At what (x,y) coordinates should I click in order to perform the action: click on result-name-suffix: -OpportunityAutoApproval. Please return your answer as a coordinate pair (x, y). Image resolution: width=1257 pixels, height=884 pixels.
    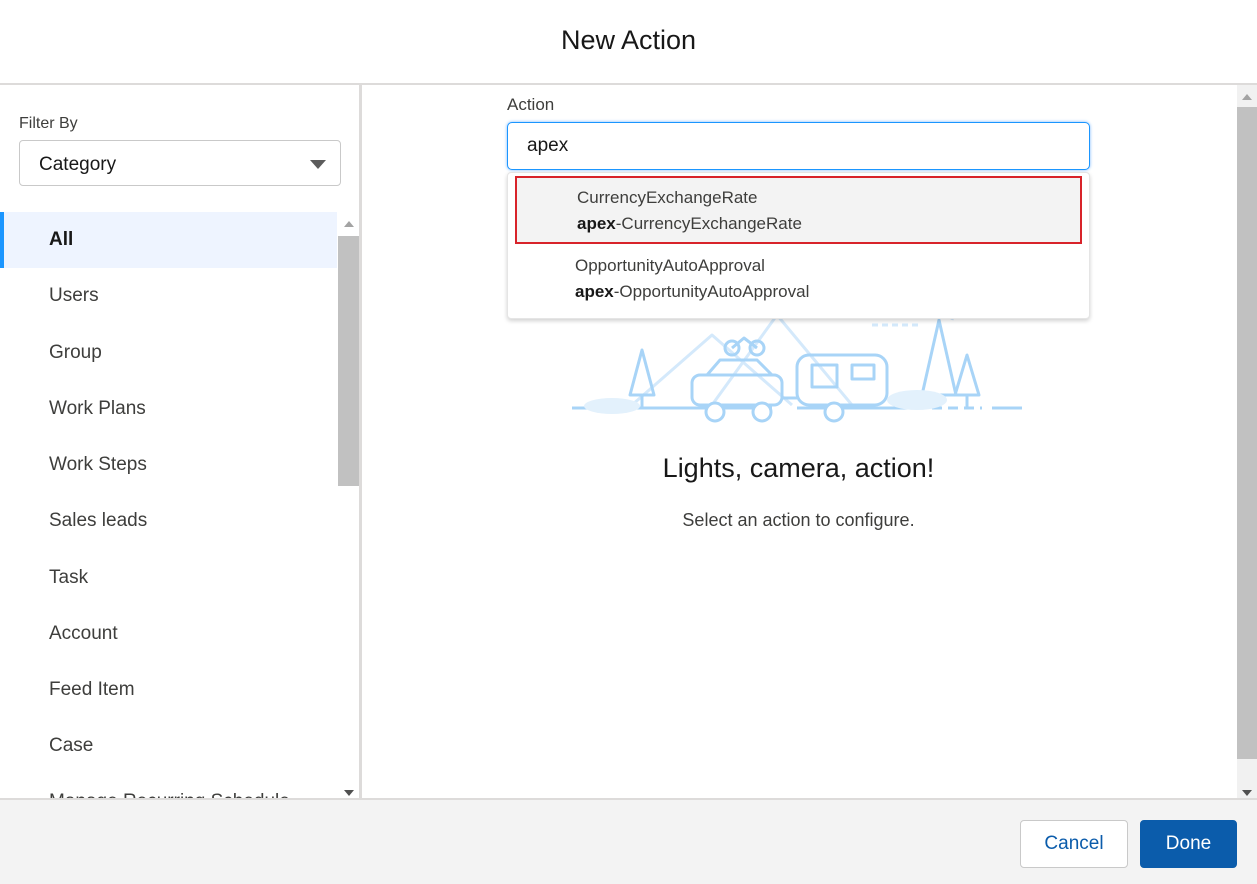
    Looking at the image, I should click on (711, 291).